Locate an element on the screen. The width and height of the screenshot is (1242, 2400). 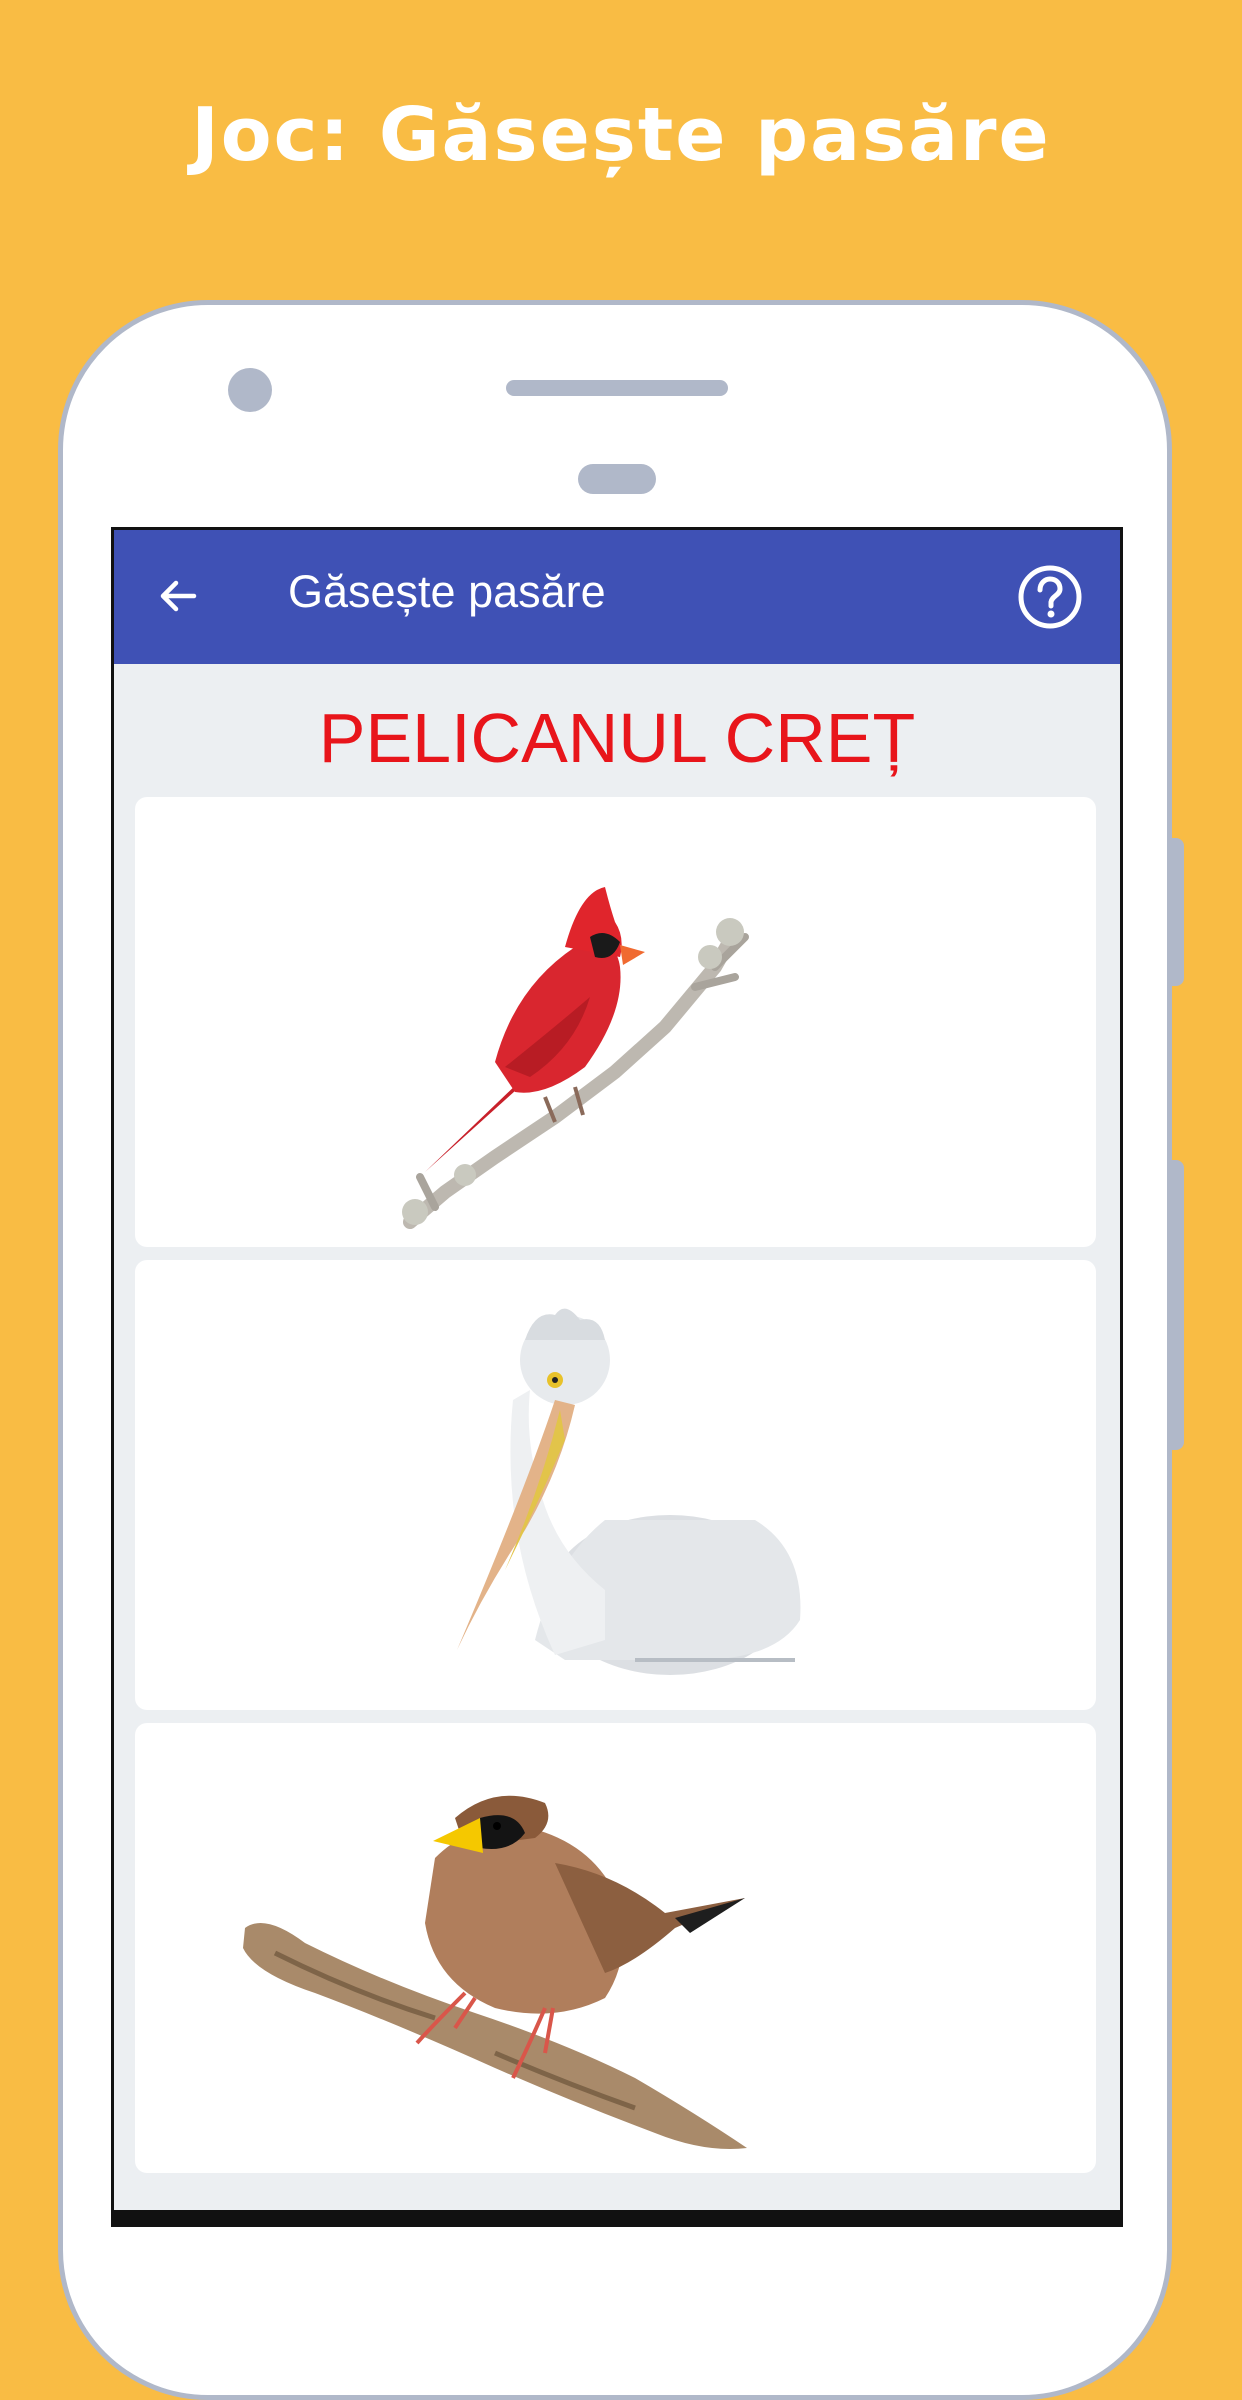
arrow-left-icon is located at coordinates (178, 596).